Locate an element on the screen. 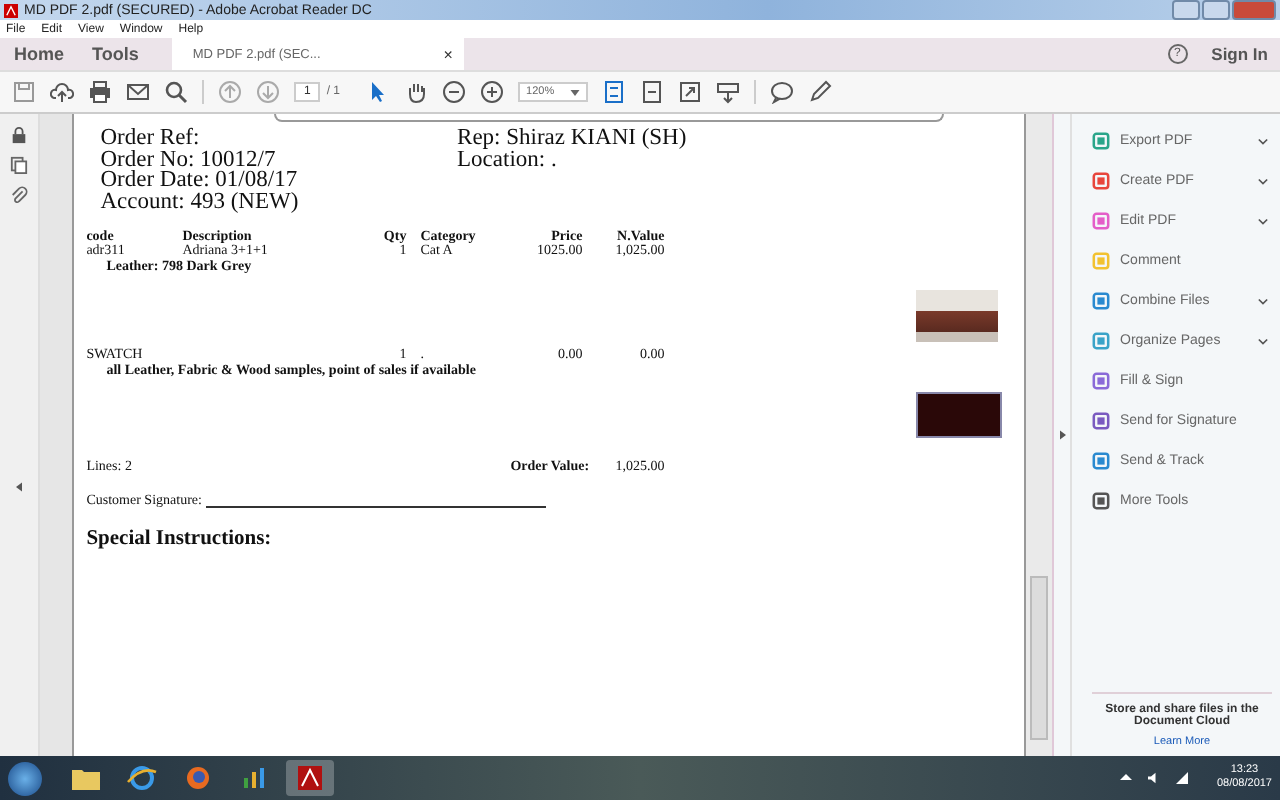 This screenshot has height=800, width=1280. acrobat-taskbar-icon is located at coordinates (310, 778).